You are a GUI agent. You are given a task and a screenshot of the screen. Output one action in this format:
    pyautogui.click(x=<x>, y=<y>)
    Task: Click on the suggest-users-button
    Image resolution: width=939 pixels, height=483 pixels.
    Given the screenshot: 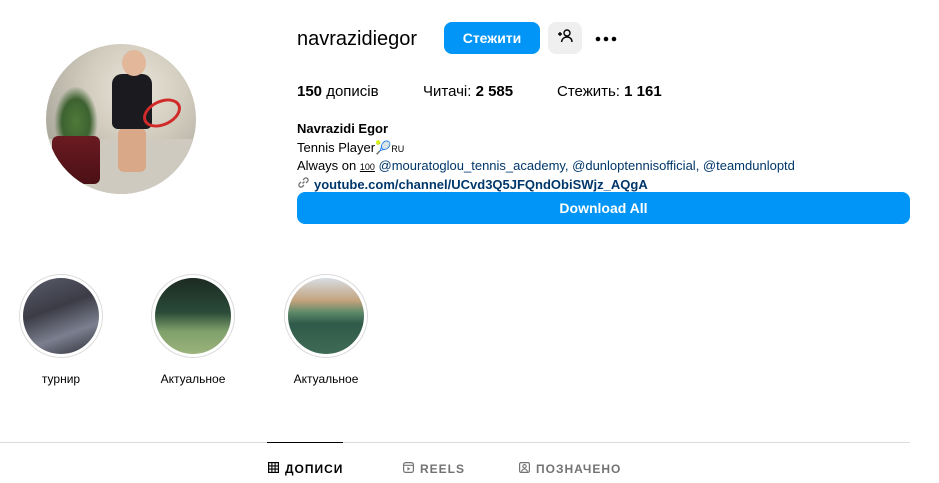 What is the action you would take?
    pyautogui.click(x=565, y=38)
    